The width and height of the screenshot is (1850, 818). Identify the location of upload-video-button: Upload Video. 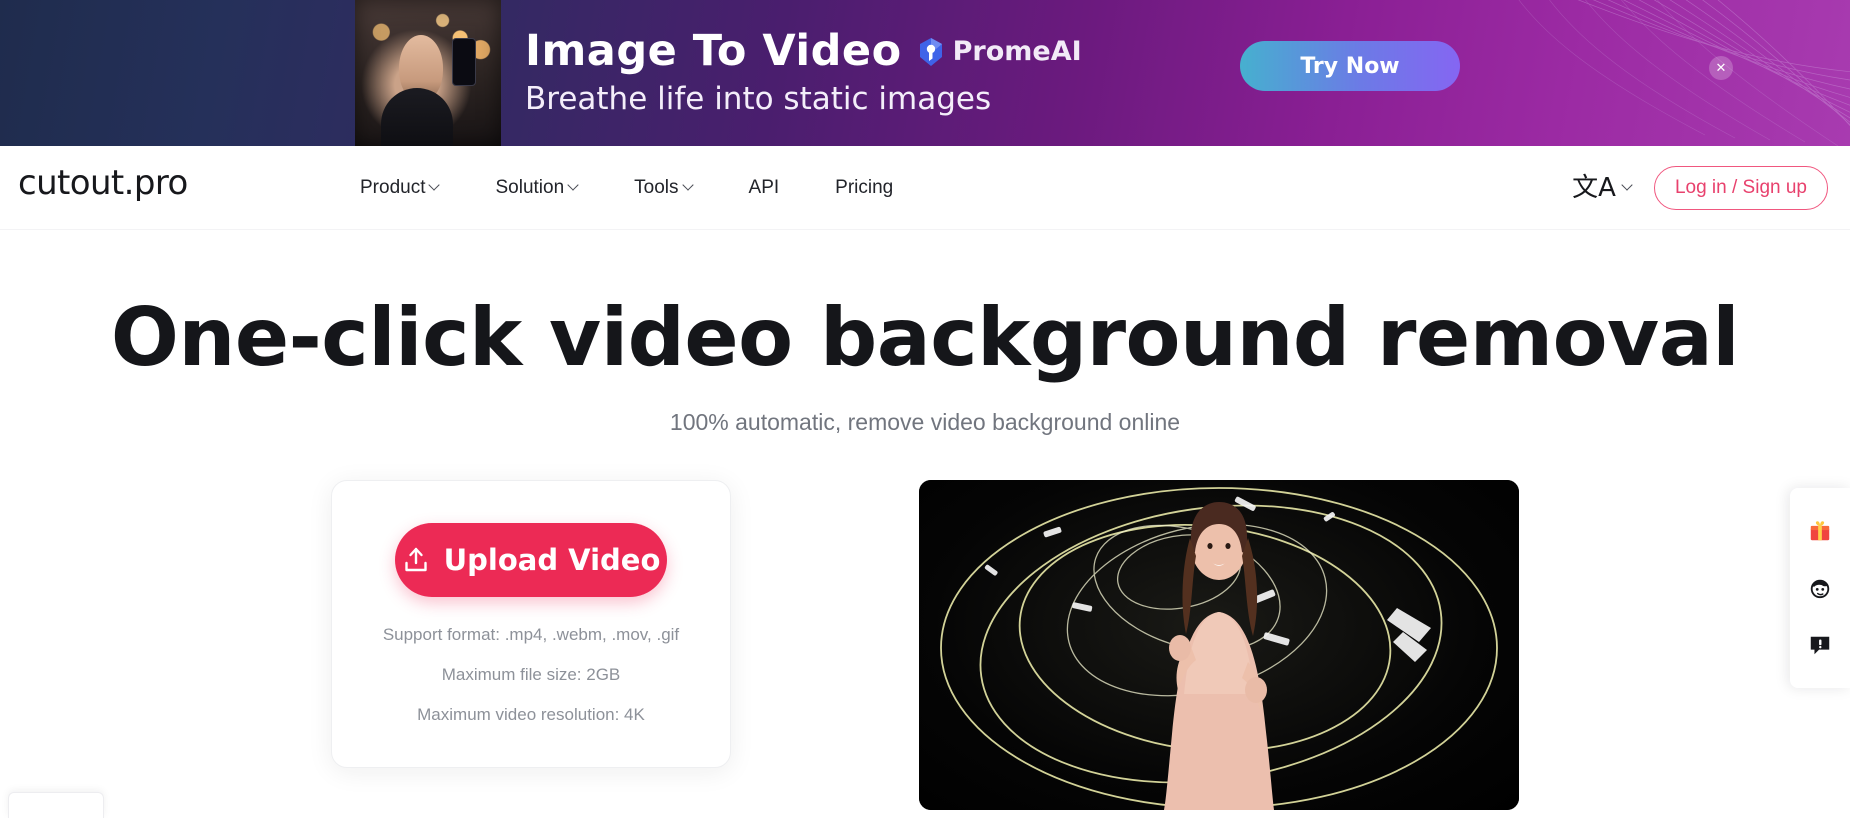
(531, 559).